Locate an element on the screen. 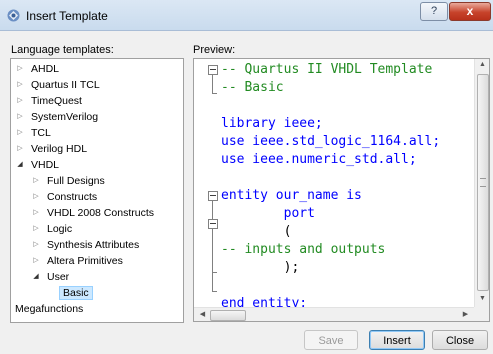 Image resolution: width=493 pixels, height=354 pixels. vertical-scroll-thumb is located at coordinates (483, 182).